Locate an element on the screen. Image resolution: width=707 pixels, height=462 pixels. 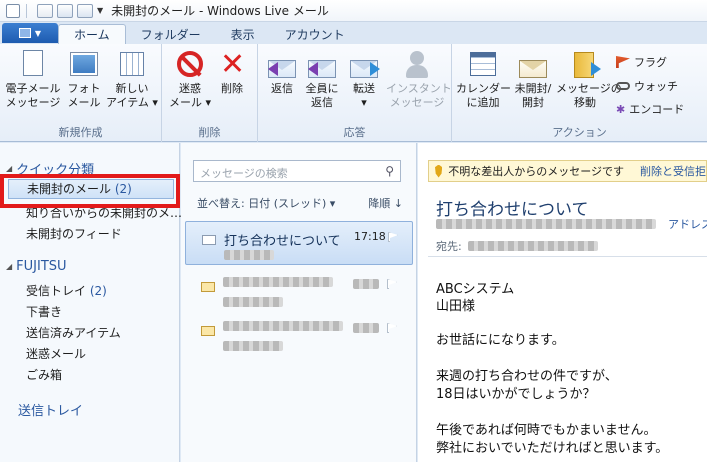
nav-item-sent-items: 送信済みアイテム is located at coordinates (73, 332).